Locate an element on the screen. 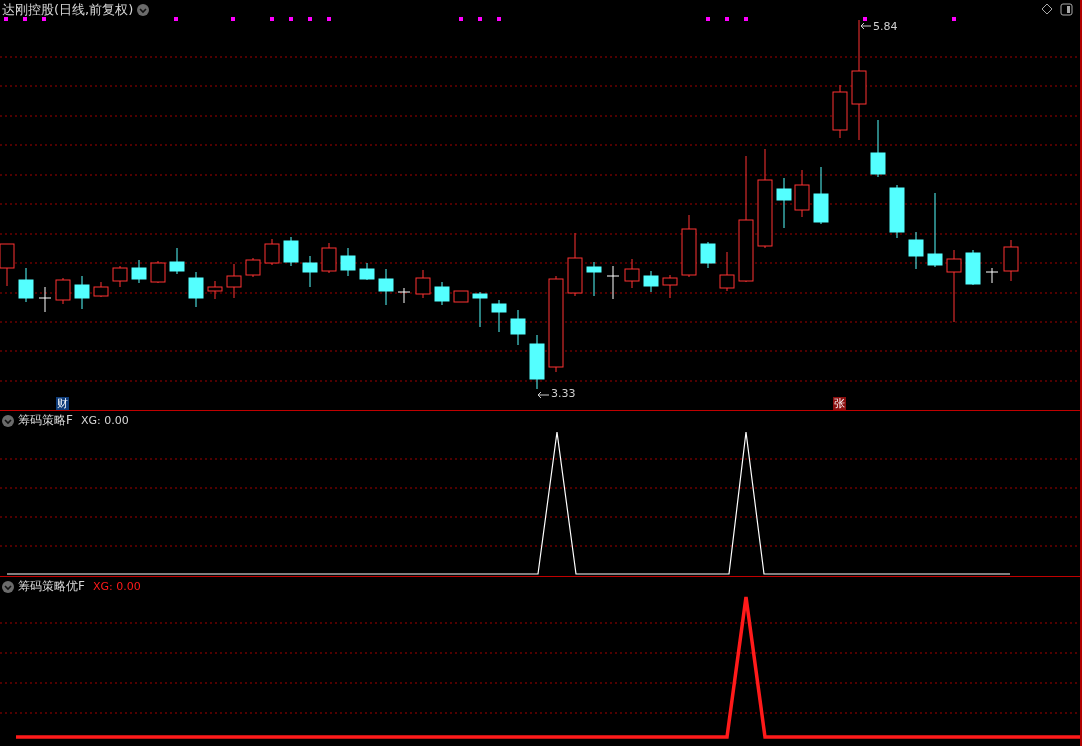 The height and width of the screenshot is (746, 1082). panel-toggle-icon is located at coordinates (1066, 9).